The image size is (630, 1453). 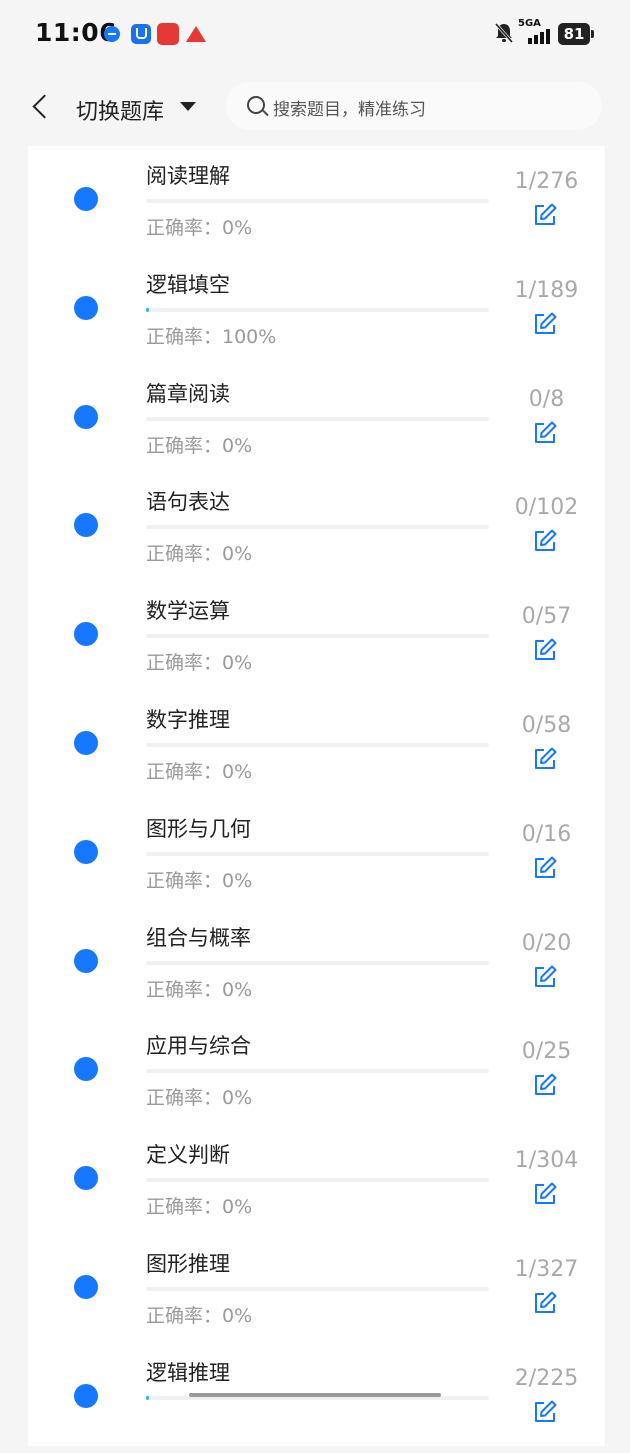 What do you see at coordinates (198, 937) in the screenshot?
I see `category-title: 组合与概率` at bounding box center [198, 937].